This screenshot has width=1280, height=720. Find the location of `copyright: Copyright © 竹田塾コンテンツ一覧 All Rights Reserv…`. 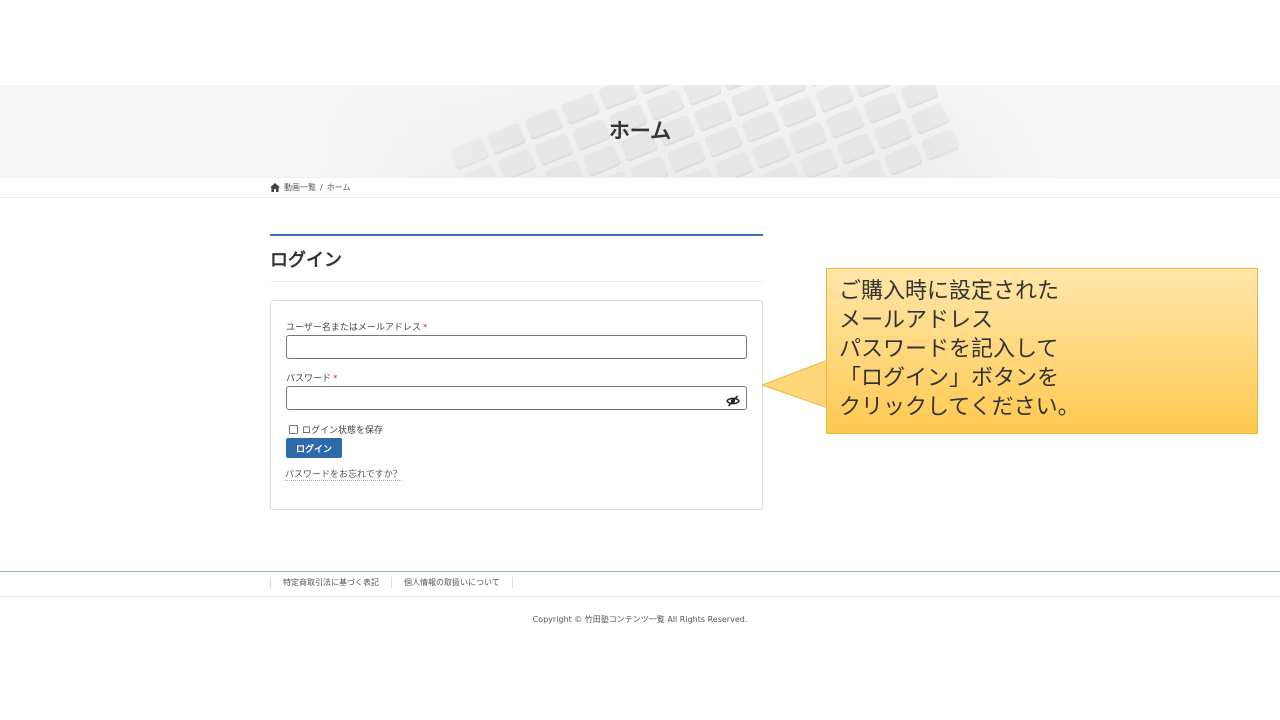

copyright: Copyright © 竹田塾コンテンツ一覧 All Rights Reserv… is located at coordinates (640, 619).